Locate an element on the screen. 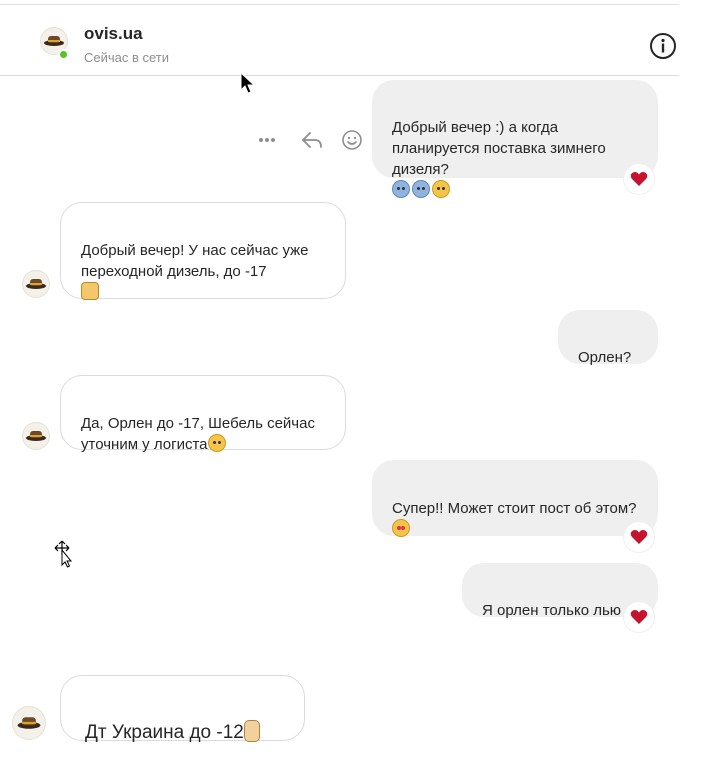 The height and width of the screenshot is (757, 718). message-bubble-outgoing: Орлен? is located at coordinates (608, 338).